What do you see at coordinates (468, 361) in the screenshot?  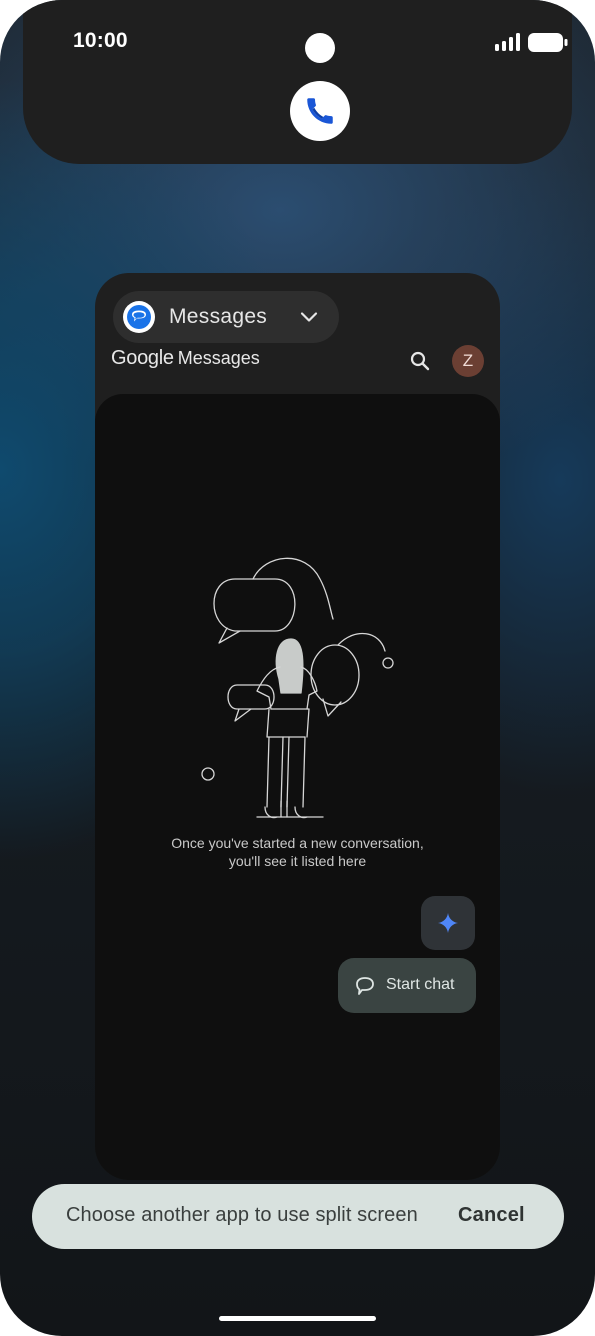 I see `account-avatar: Z` at bounding box center [468, 361].